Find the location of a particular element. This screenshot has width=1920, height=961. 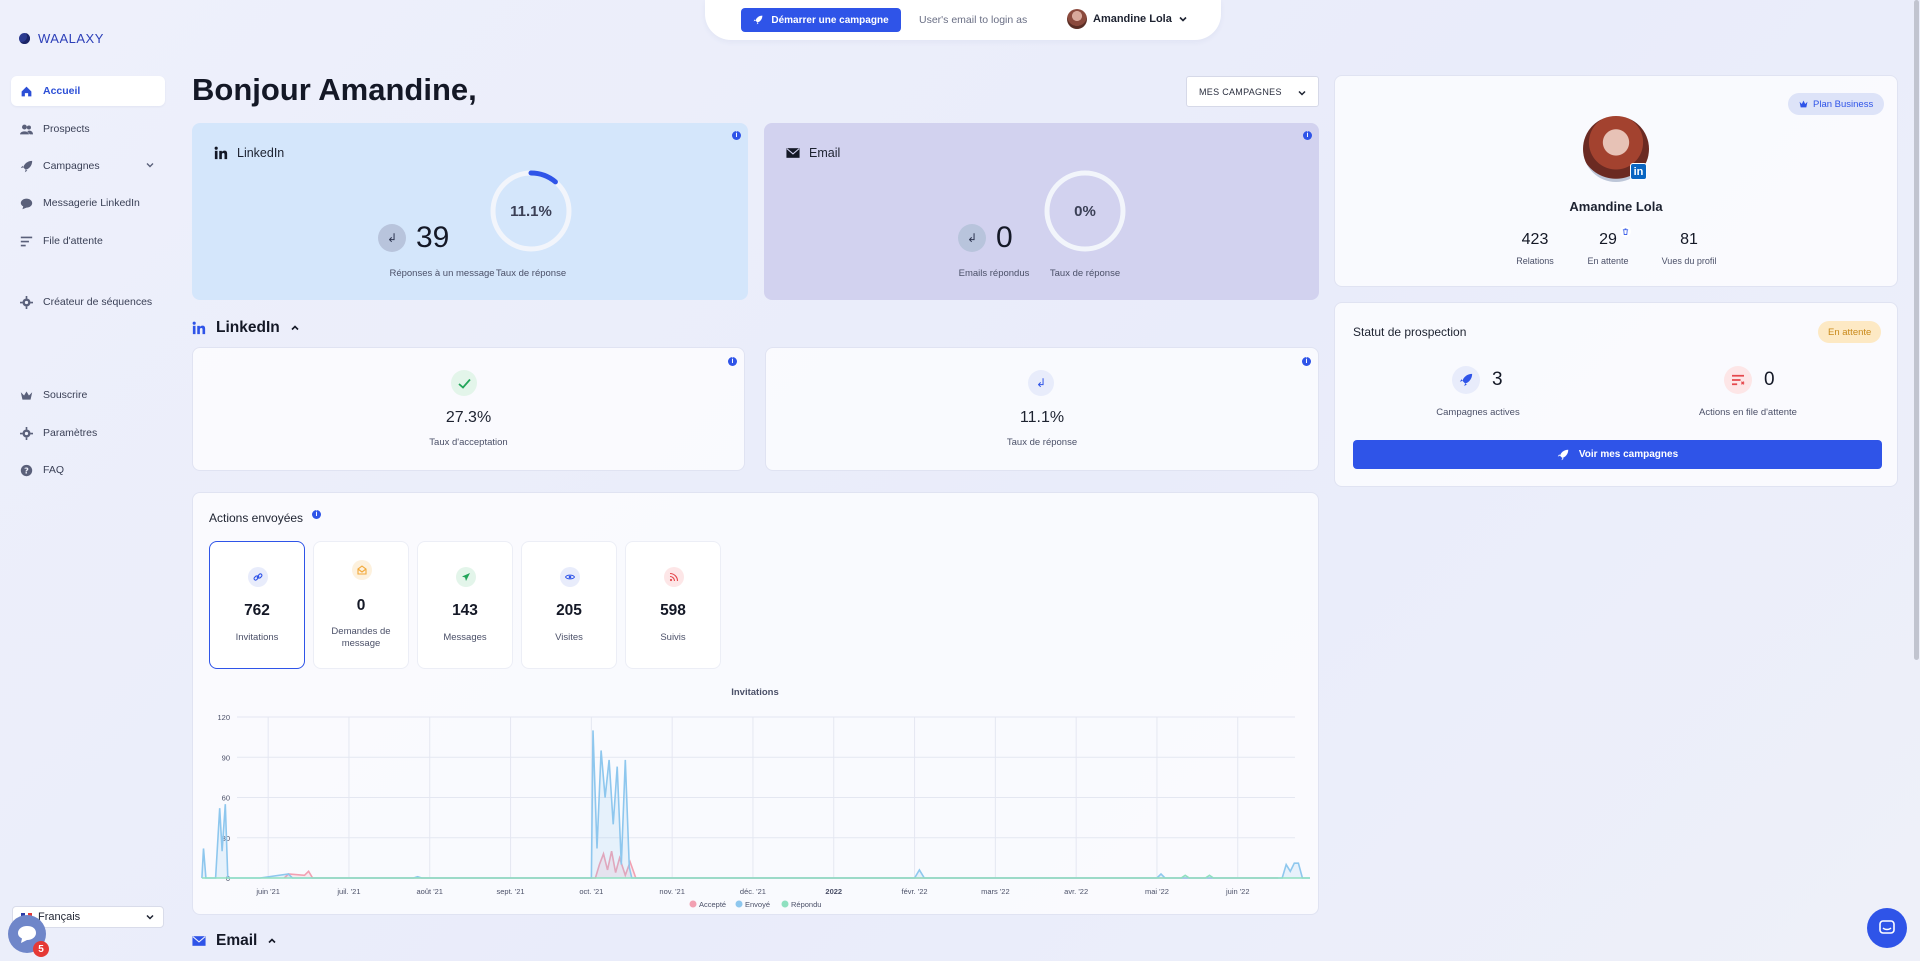

x-tick-label: avr. '22 is located at coordinates (1076, 891).